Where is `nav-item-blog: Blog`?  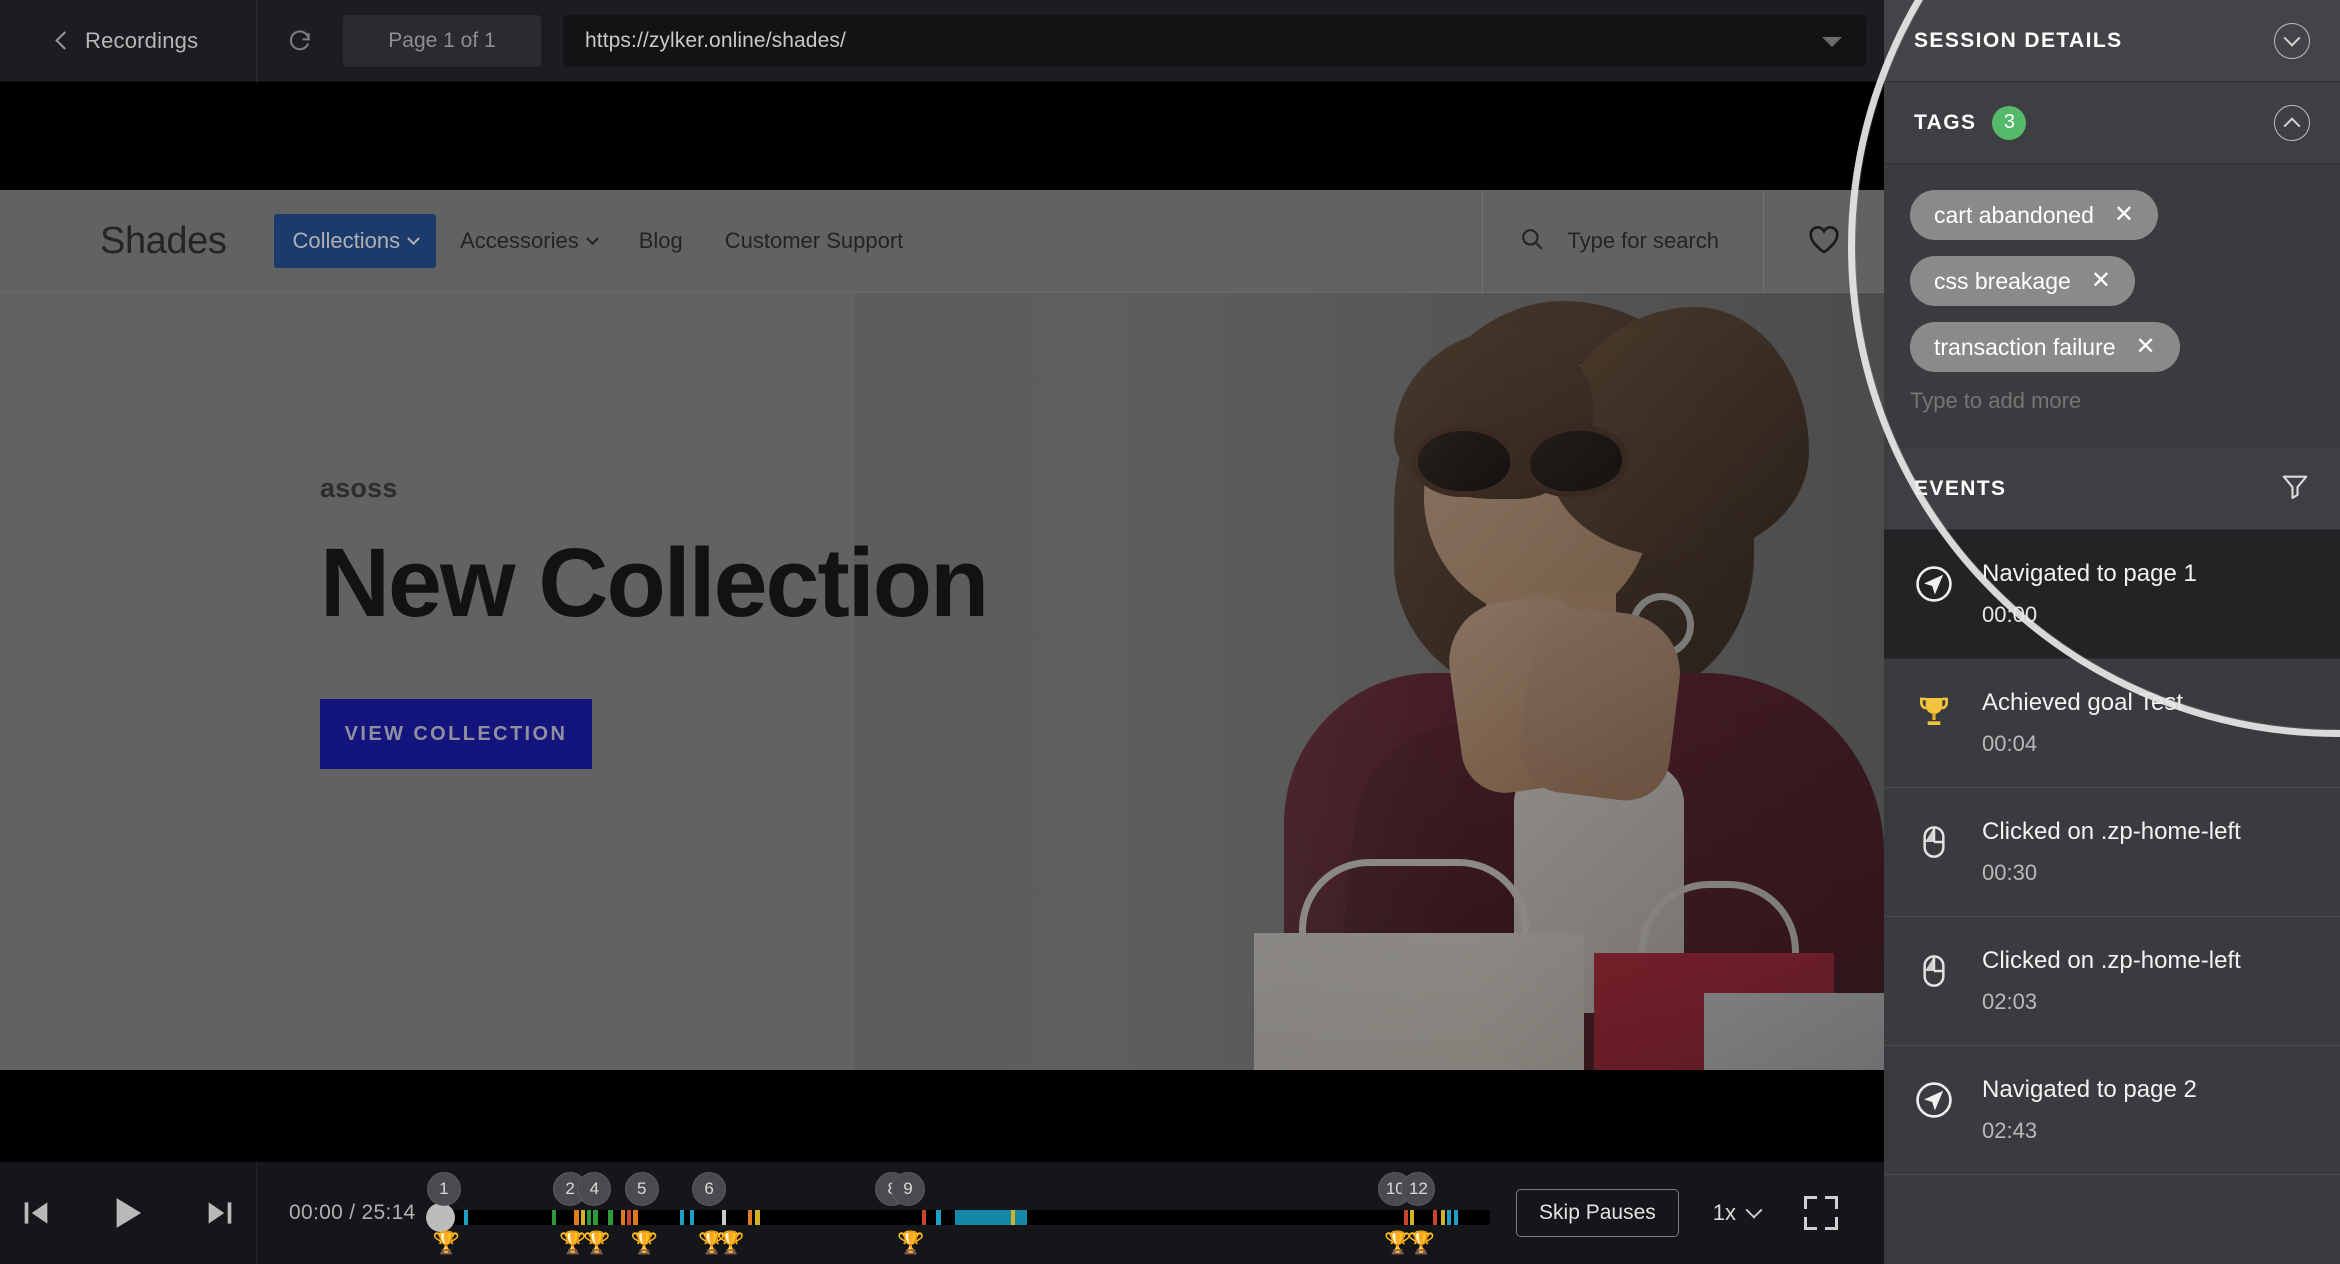
nav-item-blog: Blog is located at coordinates (661, 241).